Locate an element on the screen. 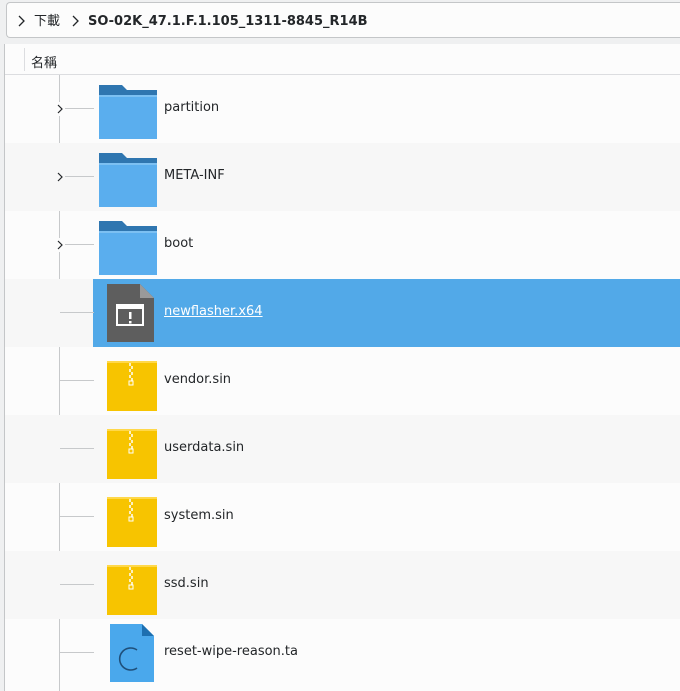 Image resolution: width=680 pixels, height=691 pixels. file-name: boot is located at coordinates (178, 244).